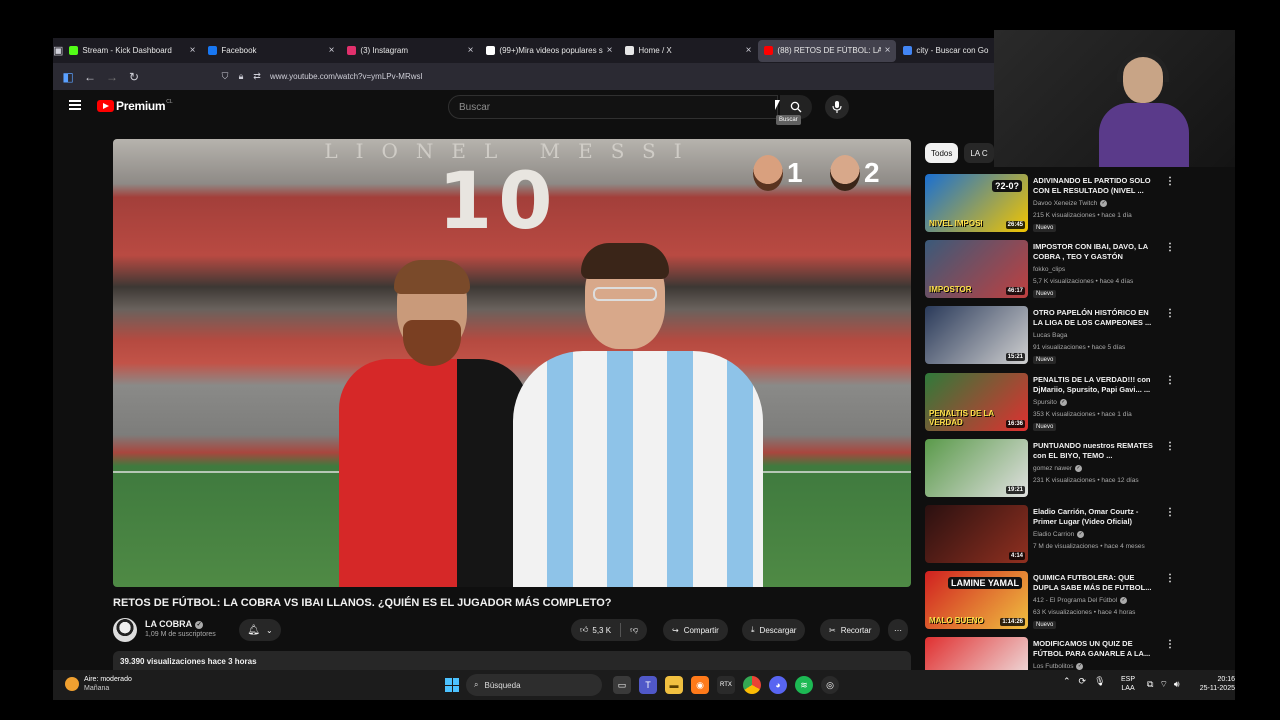 The height and width of the screenshot is (720, 1280). I want to click on channel-name: LA COBRA ✓, so click(174, 624).